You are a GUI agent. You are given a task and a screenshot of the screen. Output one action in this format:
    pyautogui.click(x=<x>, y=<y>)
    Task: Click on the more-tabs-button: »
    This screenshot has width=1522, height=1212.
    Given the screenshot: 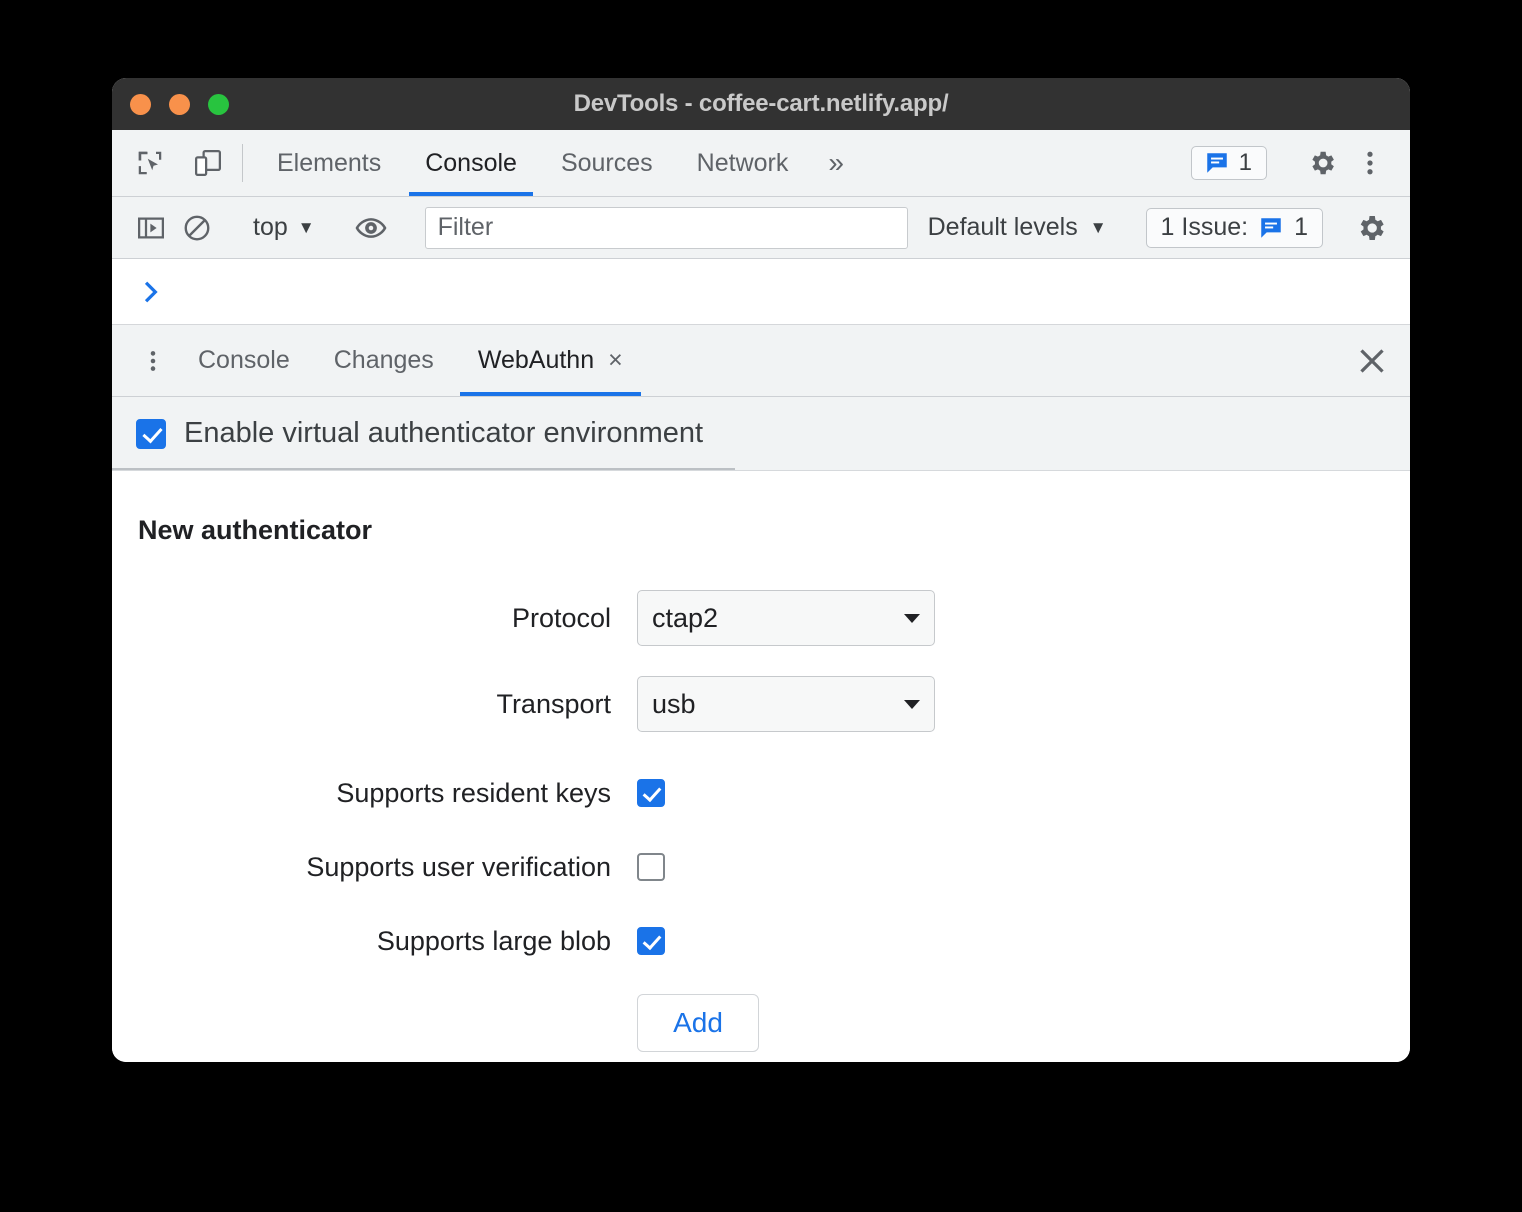 What is the action you would take?
    pyautogui.click(x=836, y=163)
    